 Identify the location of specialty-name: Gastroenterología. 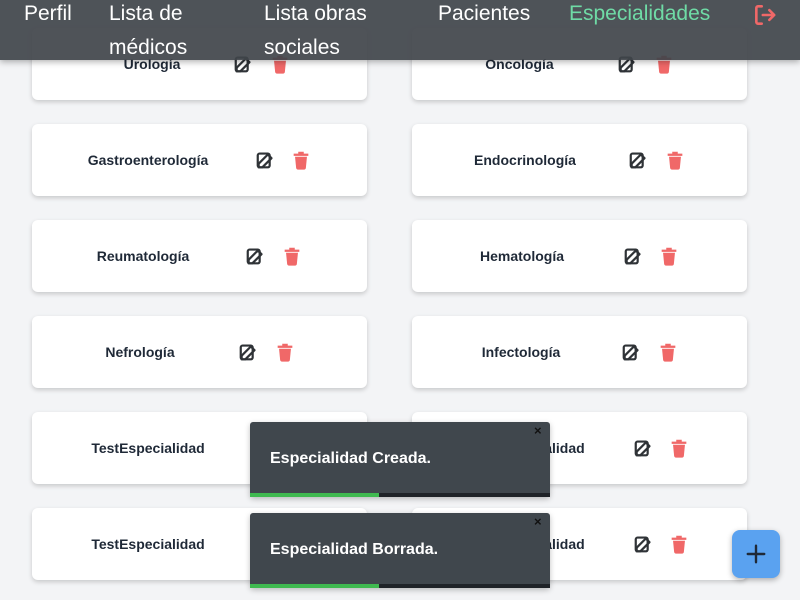
(148, 160).